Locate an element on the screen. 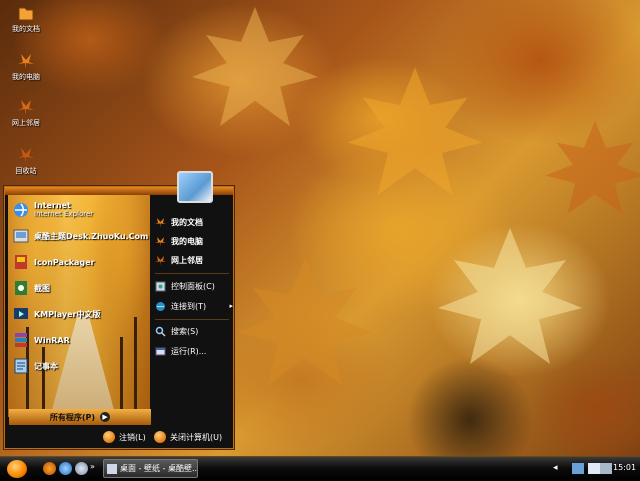 The image size is (640, 481). desktop-icon-recycle-bin: 回收站 is located at coordinates (26, 161).